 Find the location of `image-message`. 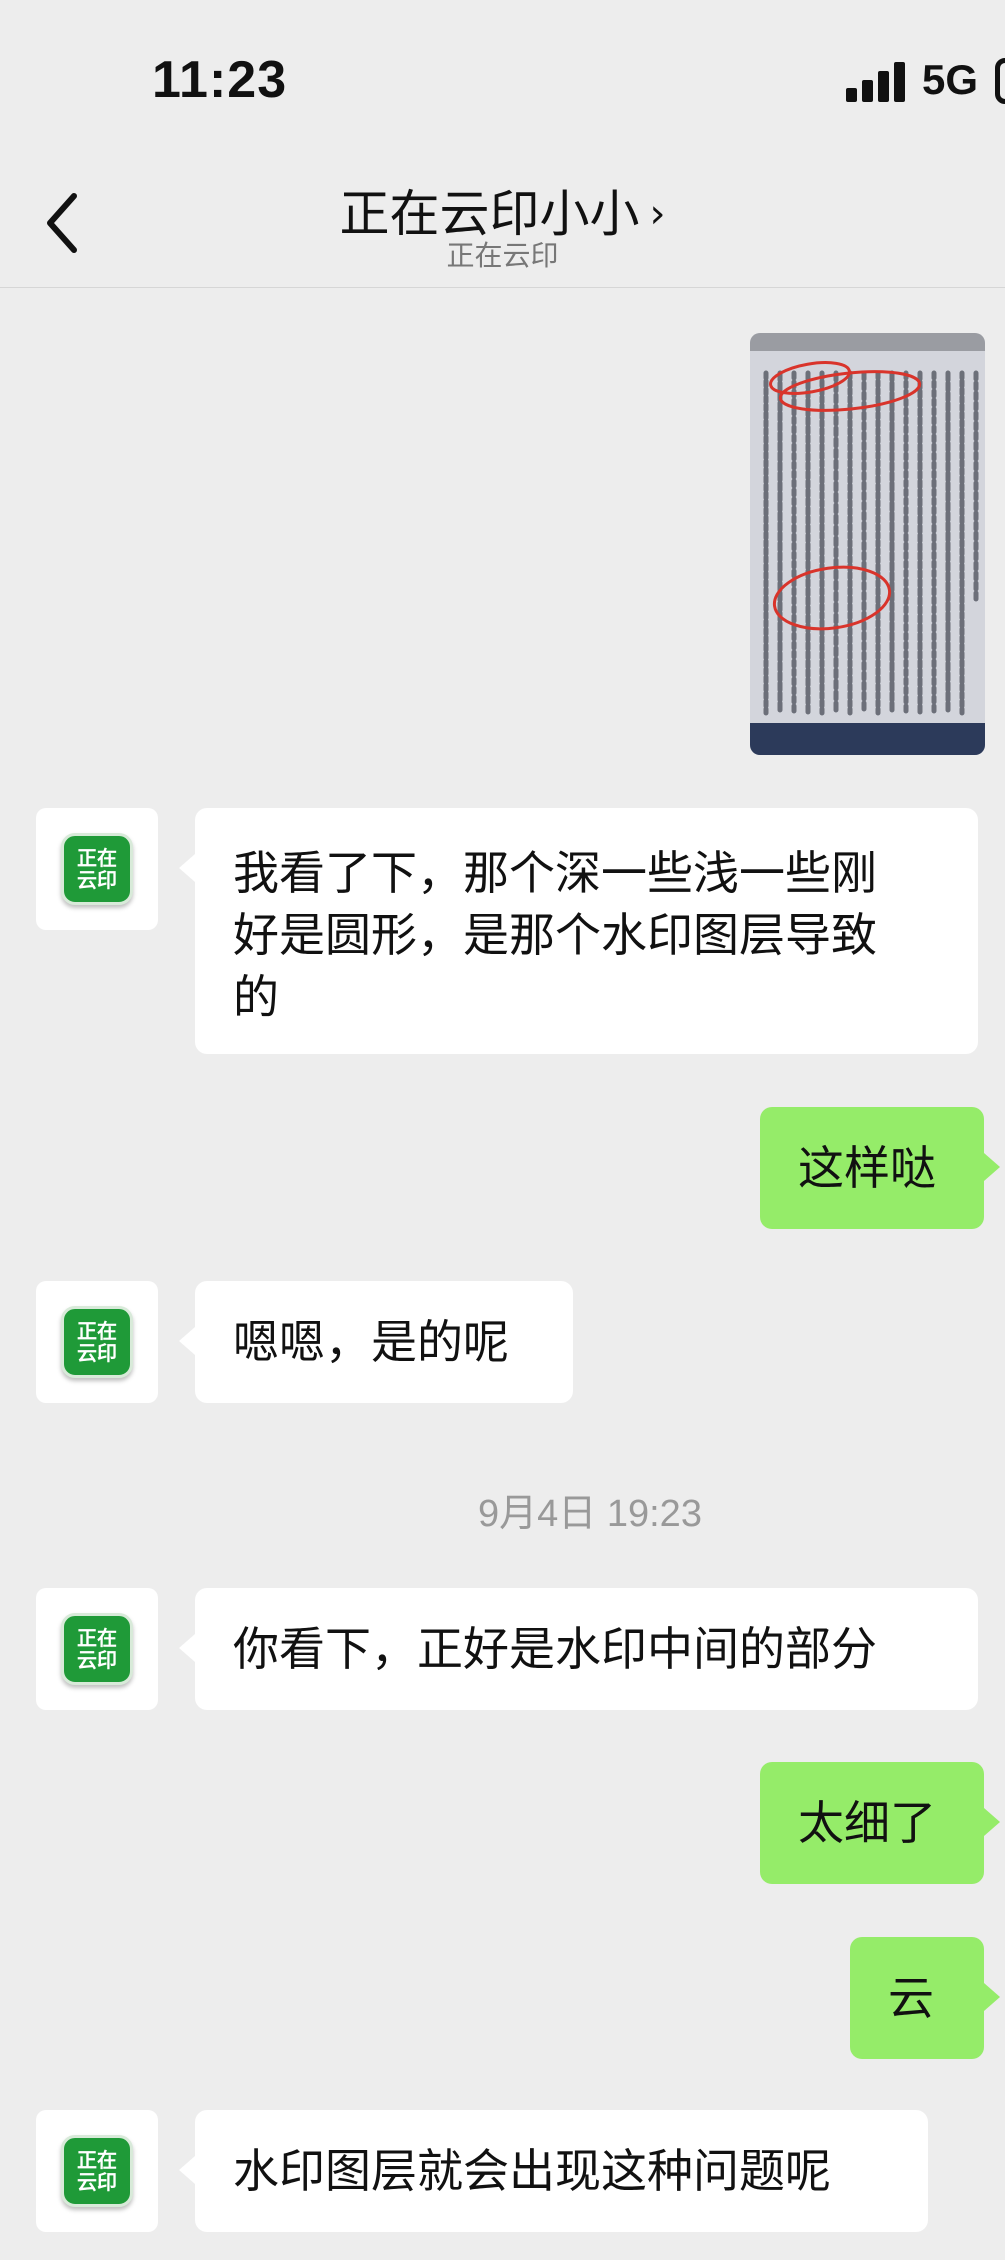

image-message is located at coordinates (867, 544).